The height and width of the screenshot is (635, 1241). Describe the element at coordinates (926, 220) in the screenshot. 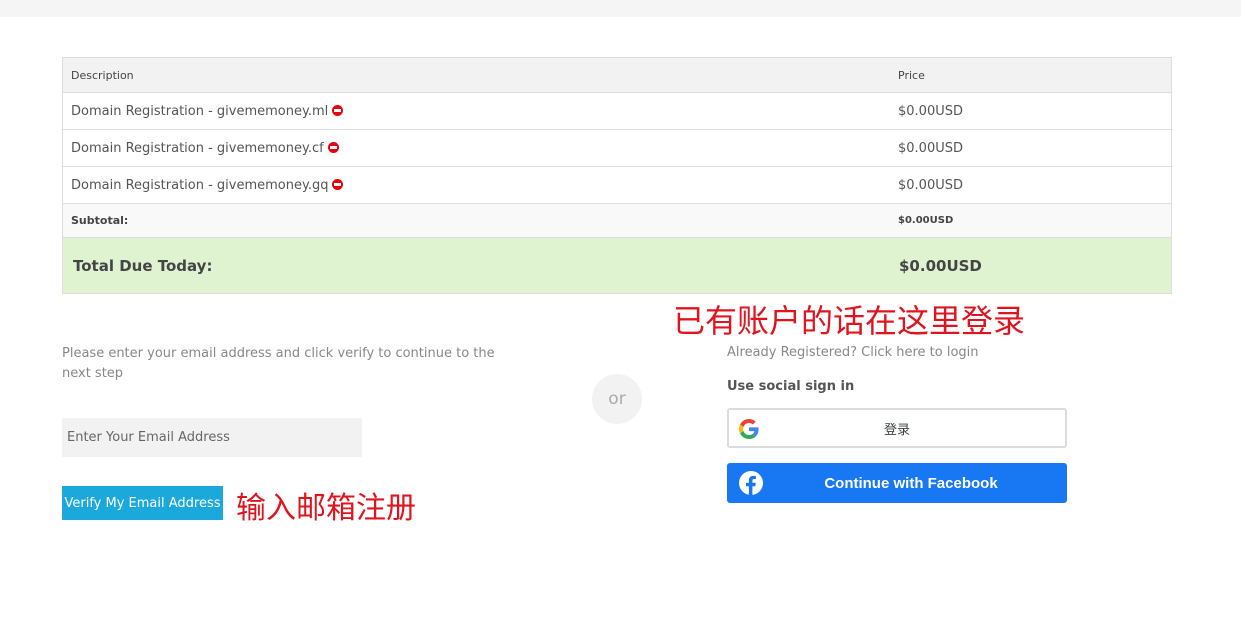

I see `subtotal-value: $0.00USD` at that location.